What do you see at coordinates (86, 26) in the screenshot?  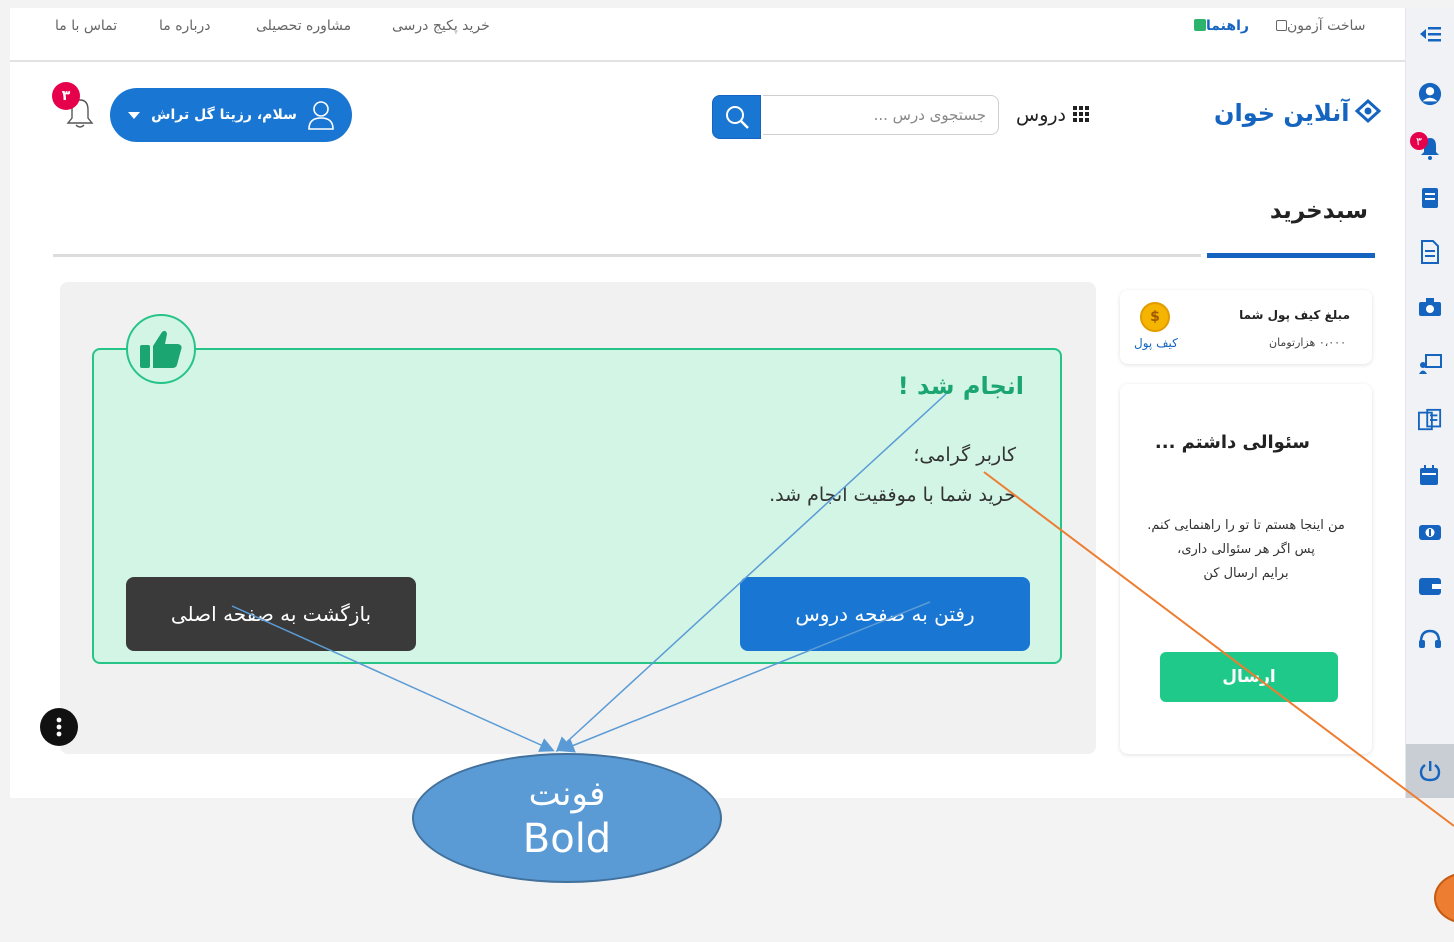 I see `contact-link: تماس با ما` at bounding box center [86, 26].